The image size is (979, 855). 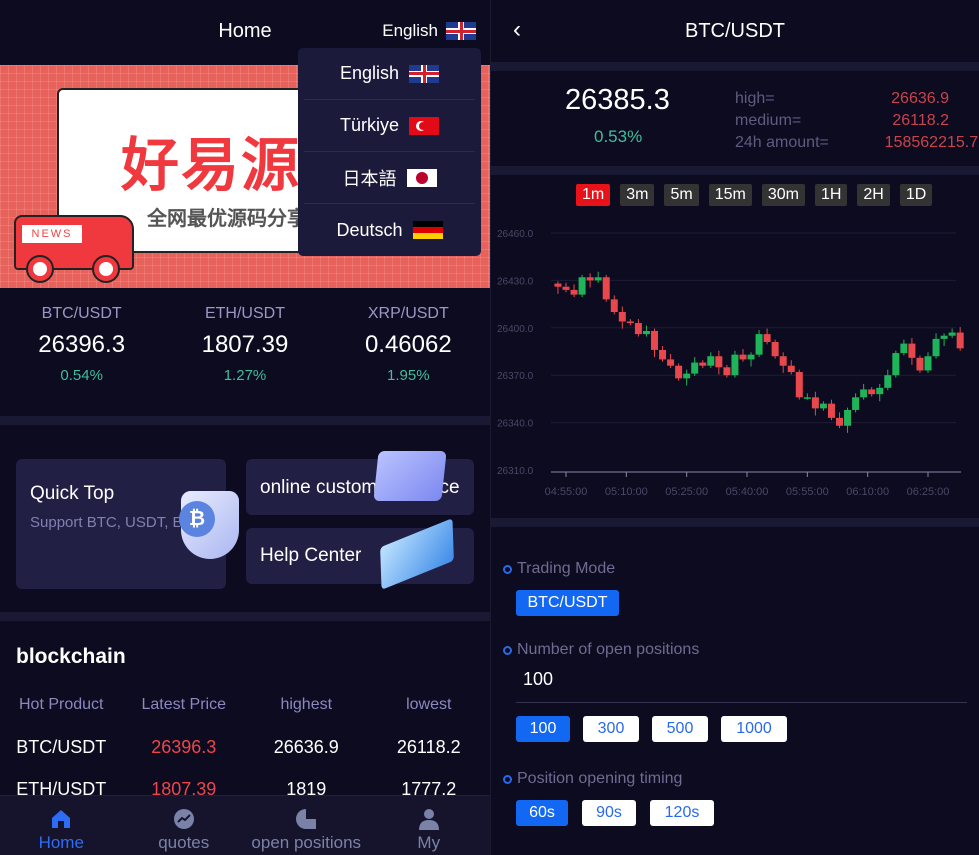 I want to click on timeframe-3m: 3m, so click(x=637, y=195).